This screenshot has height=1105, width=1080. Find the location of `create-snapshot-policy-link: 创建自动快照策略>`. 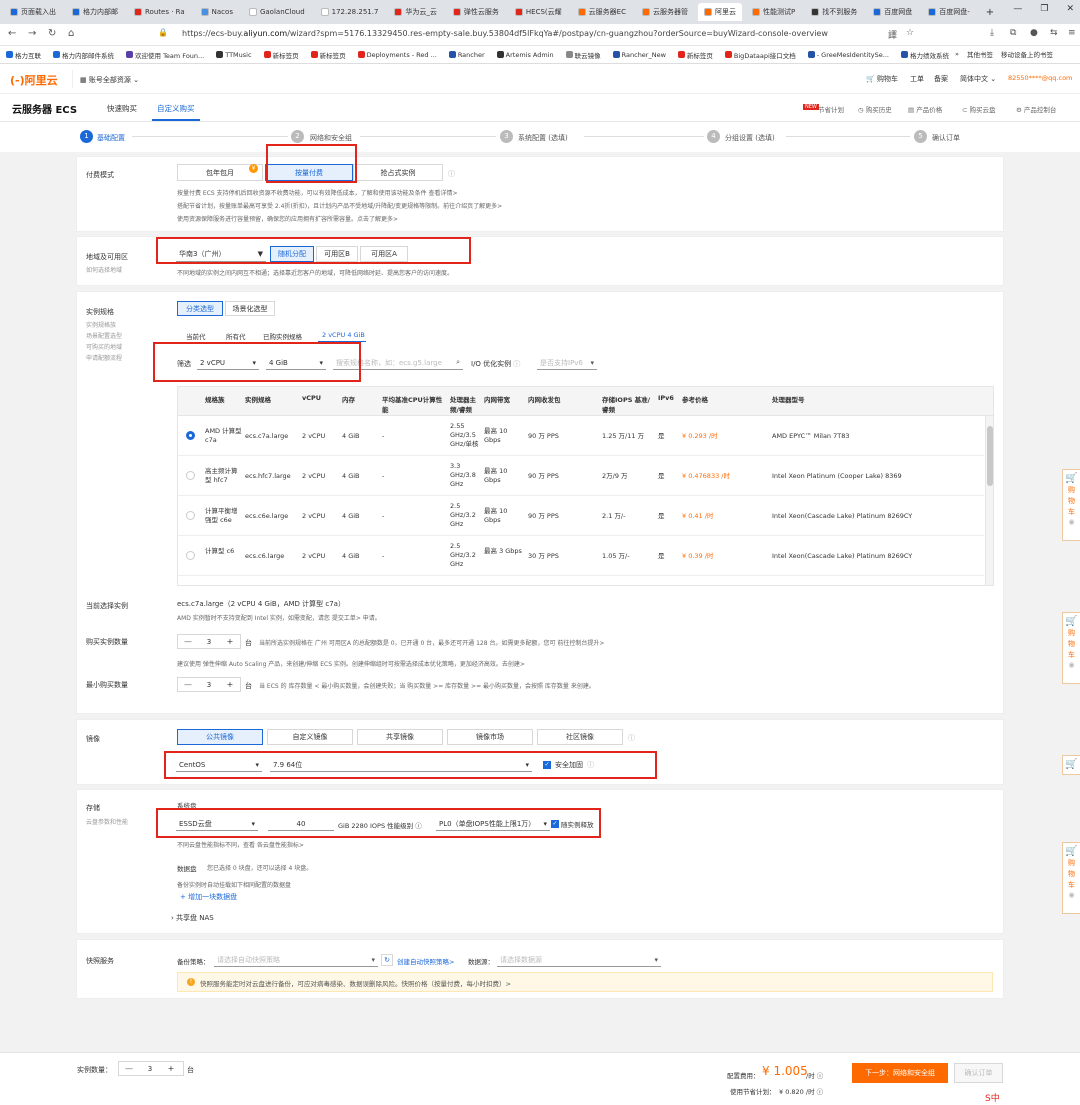

create-snapshot-policy-link: 创建自动快照策略> is located at coordinates (425, 961).